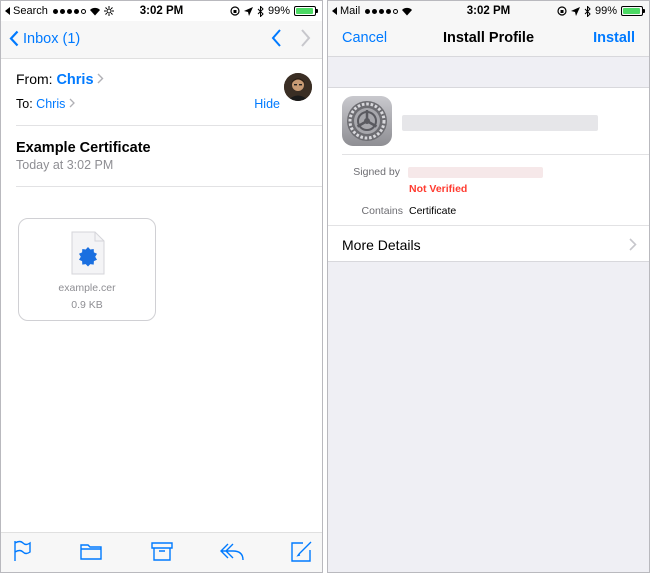 This screenshot has width=650, height=573. I want to click on reply-icon, so click(232, 551).